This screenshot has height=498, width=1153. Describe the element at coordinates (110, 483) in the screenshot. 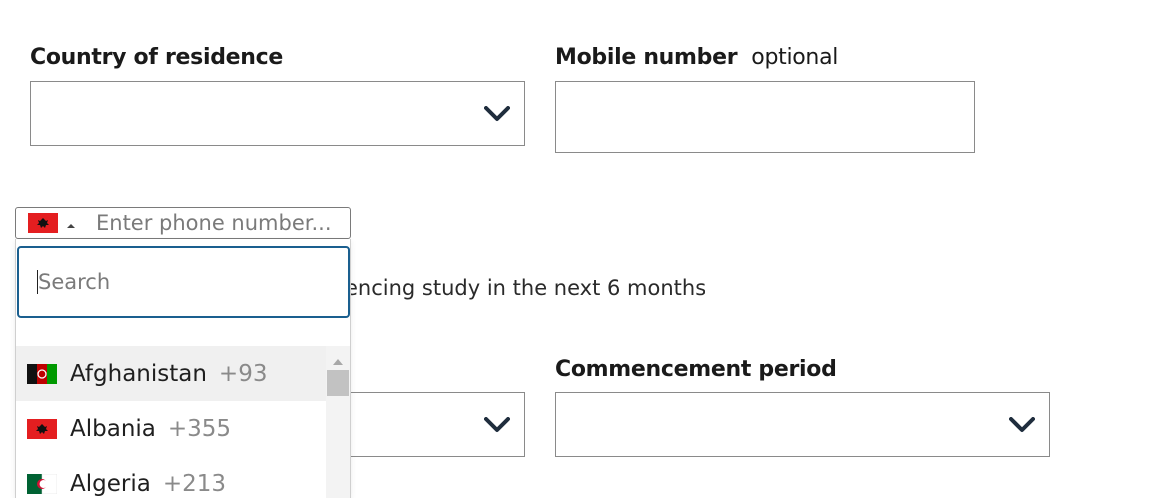

I see `country-name: Algeria` at that location.